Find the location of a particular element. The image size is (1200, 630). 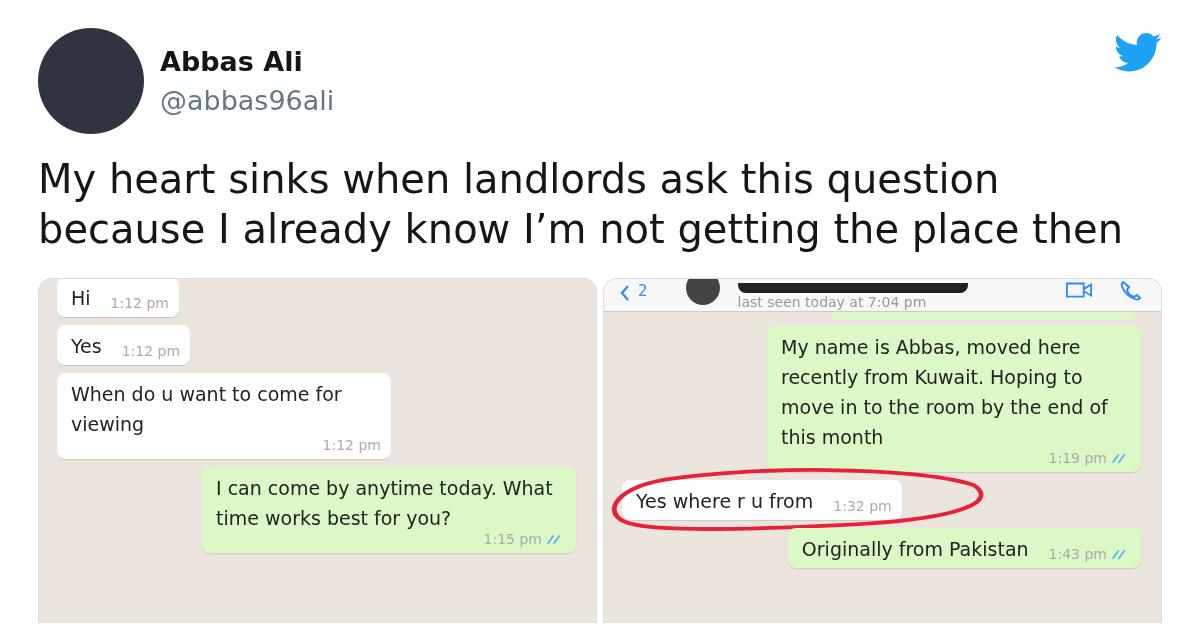

bird-logo-icon is located at coordinates (1138, 53).